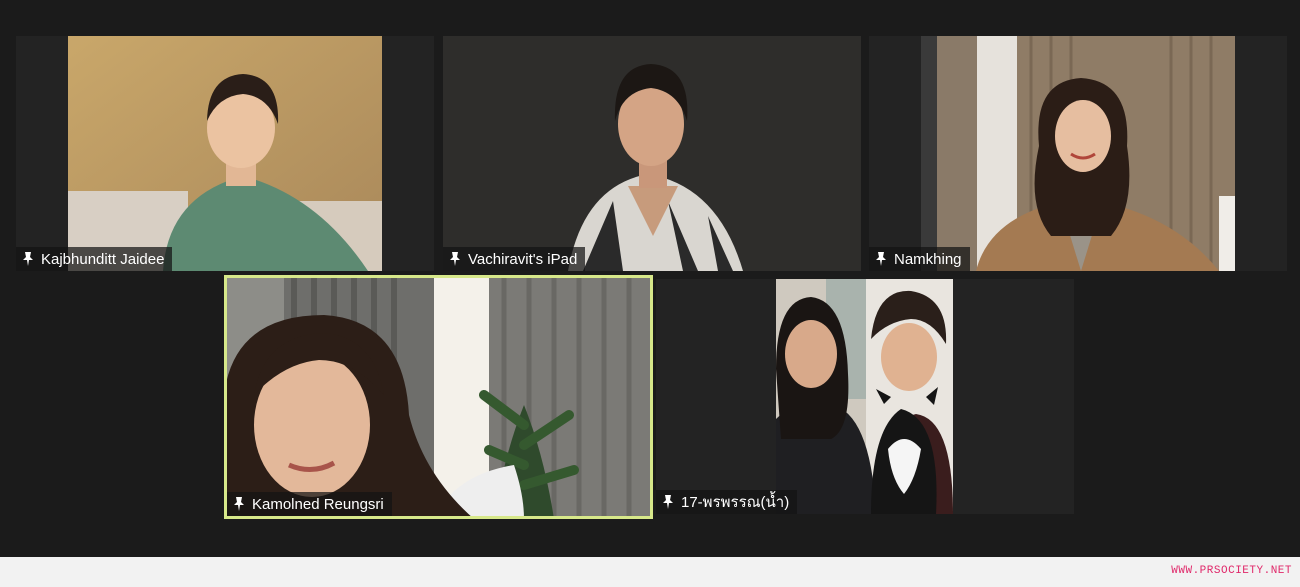 The height and width of the screenshot is (587, 1300). I want to click on video-tile-vachiravit: Vachiravit's iPad, so click(652, 153).